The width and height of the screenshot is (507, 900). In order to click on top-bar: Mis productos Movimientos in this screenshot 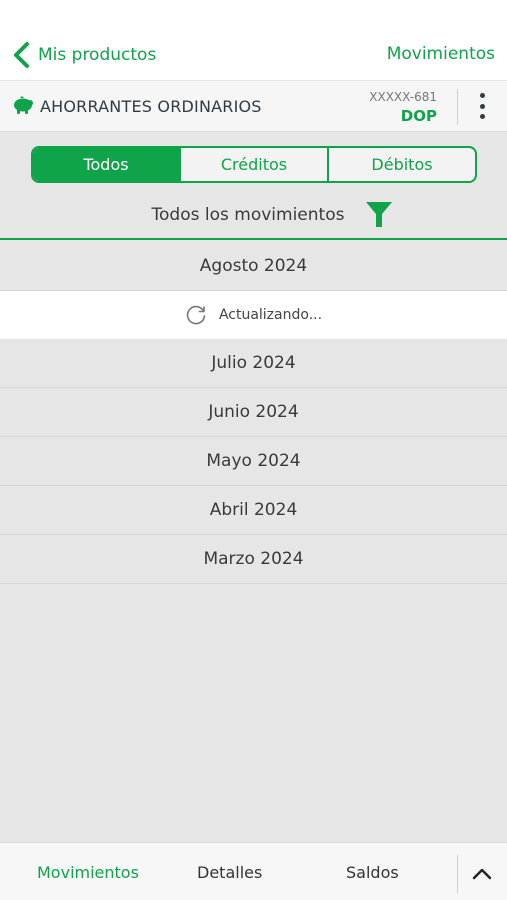, I will do `click(253, 40)`.